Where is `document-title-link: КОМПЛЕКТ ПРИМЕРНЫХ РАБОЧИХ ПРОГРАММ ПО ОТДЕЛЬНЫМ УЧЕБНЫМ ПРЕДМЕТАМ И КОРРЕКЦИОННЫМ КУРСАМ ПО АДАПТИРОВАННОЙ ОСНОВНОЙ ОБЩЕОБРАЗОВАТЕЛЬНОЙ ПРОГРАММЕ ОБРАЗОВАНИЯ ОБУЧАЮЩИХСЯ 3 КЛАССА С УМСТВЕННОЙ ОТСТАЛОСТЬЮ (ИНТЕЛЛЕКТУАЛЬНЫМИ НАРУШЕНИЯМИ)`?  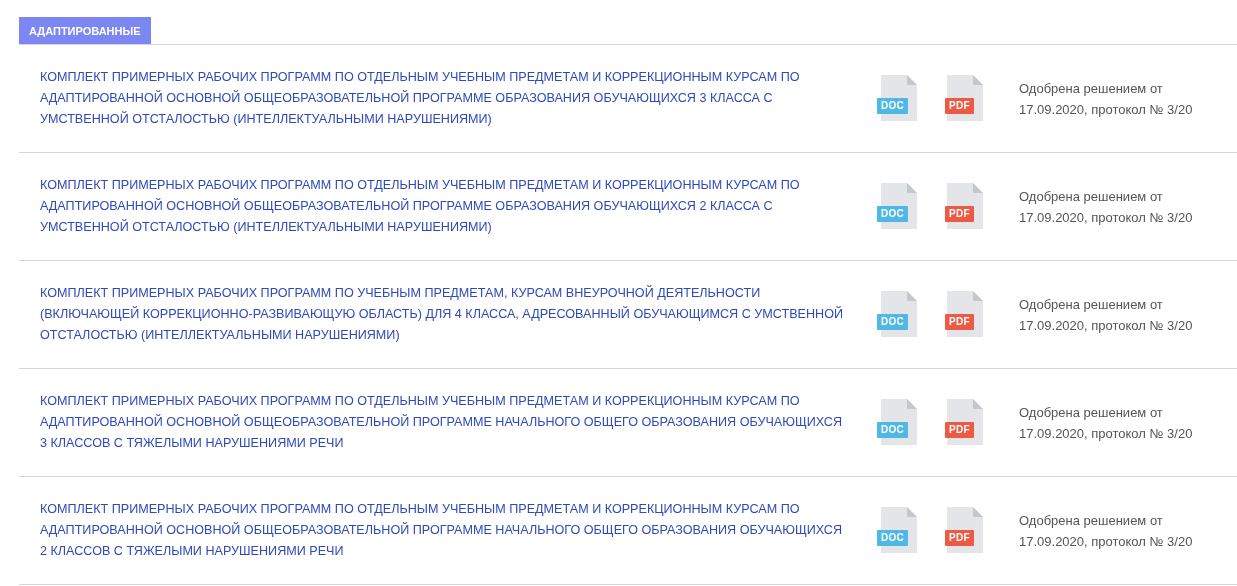
document-title-link: КОМПЛЕКТ ПРИМЕРНЫХ РАБОЧИХ ПРОГРАММ ПО ОТДЕЛЬНЫМ УЧЕБНЫМ ПРЕДМЕТАМ И КОРРЕКЦИОННЫМ КУРСАМ ПО АДАПТИРОВАННОЙ ОСНОВНОЙ ОБЩЕОБРАЗОВАТЕЛЬНОЙ ПРОГРАММЕ ОБРАЗОВАНИЯ ОБУЧАЮЩИХСЯ 3 КЛАССА С УМСТВЕННОЙ ОТСТАЛОСТЬЮ (ИНТЕЛЛЕКТУАЛЬНЫМИ НАРУШЕНИЯМИ) is located at coordinates (445, 98).